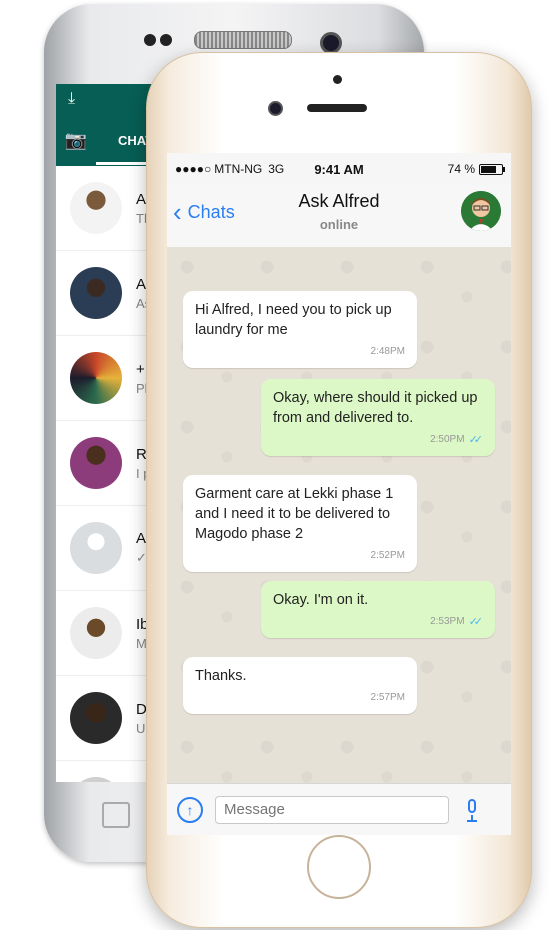  What do you see at coordinates (332, 810) in the screenshot?
I see `message-input` at bounding box center [332, 810].